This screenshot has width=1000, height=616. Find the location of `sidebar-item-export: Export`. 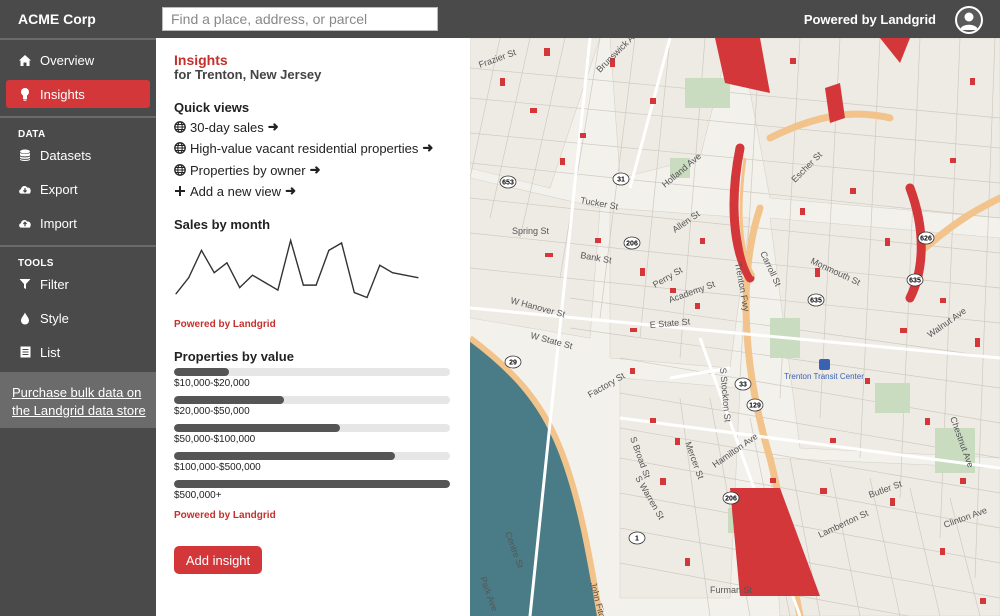

sidebar-item-export: Export is located at coordinates (78, 189).